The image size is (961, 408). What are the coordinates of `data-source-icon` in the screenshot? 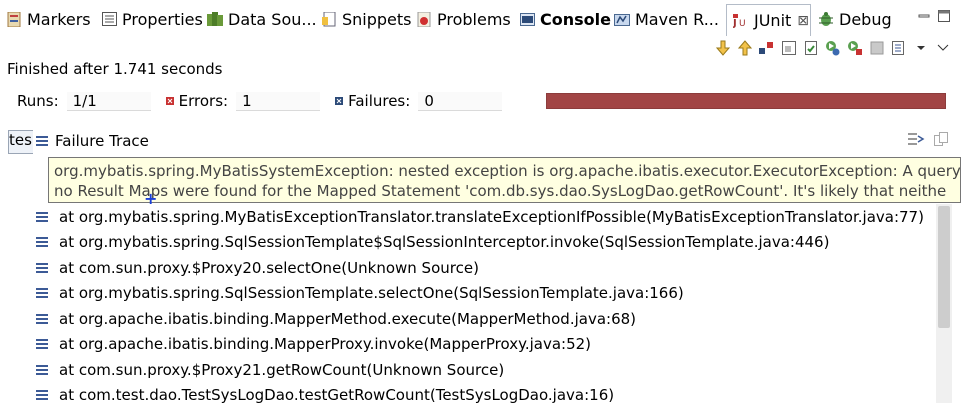 It's located at (215, 19).